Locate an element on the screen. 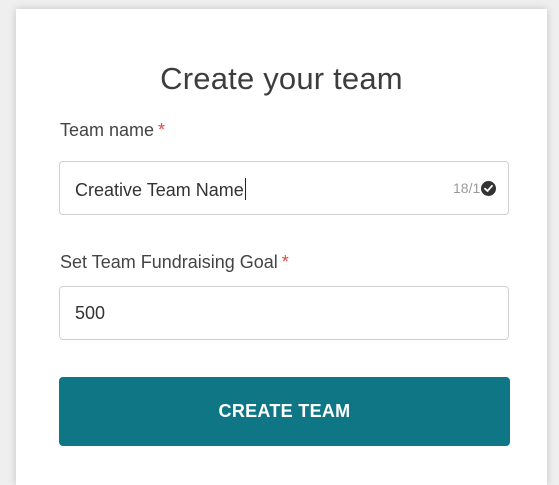 This screenshot has width=559, height=485. team-name-value: Creative Team Name is located at coordinates (159, 190).